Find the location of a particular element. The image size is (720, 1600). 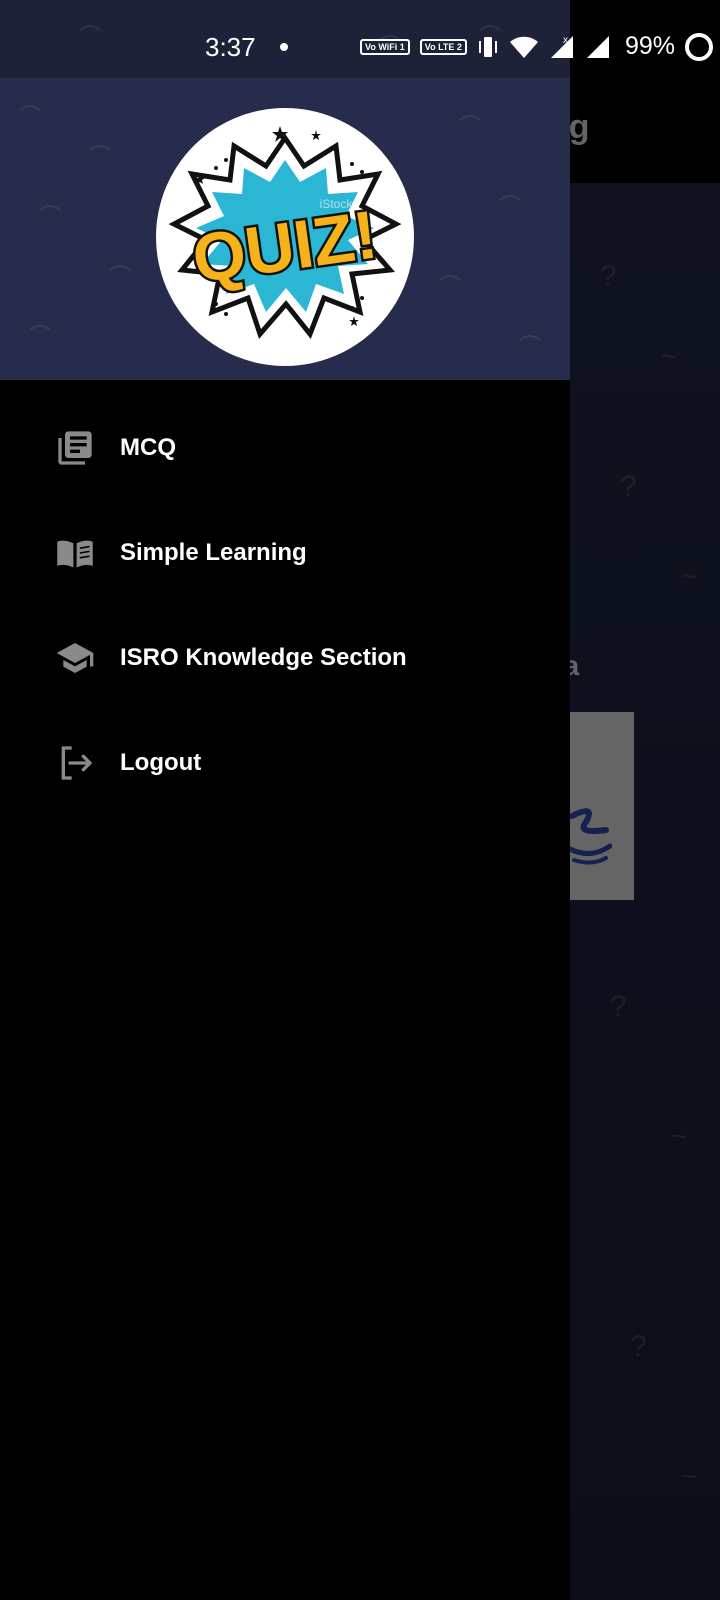

menu-item-mcq: MCQ is located at coordinates (285, 447).